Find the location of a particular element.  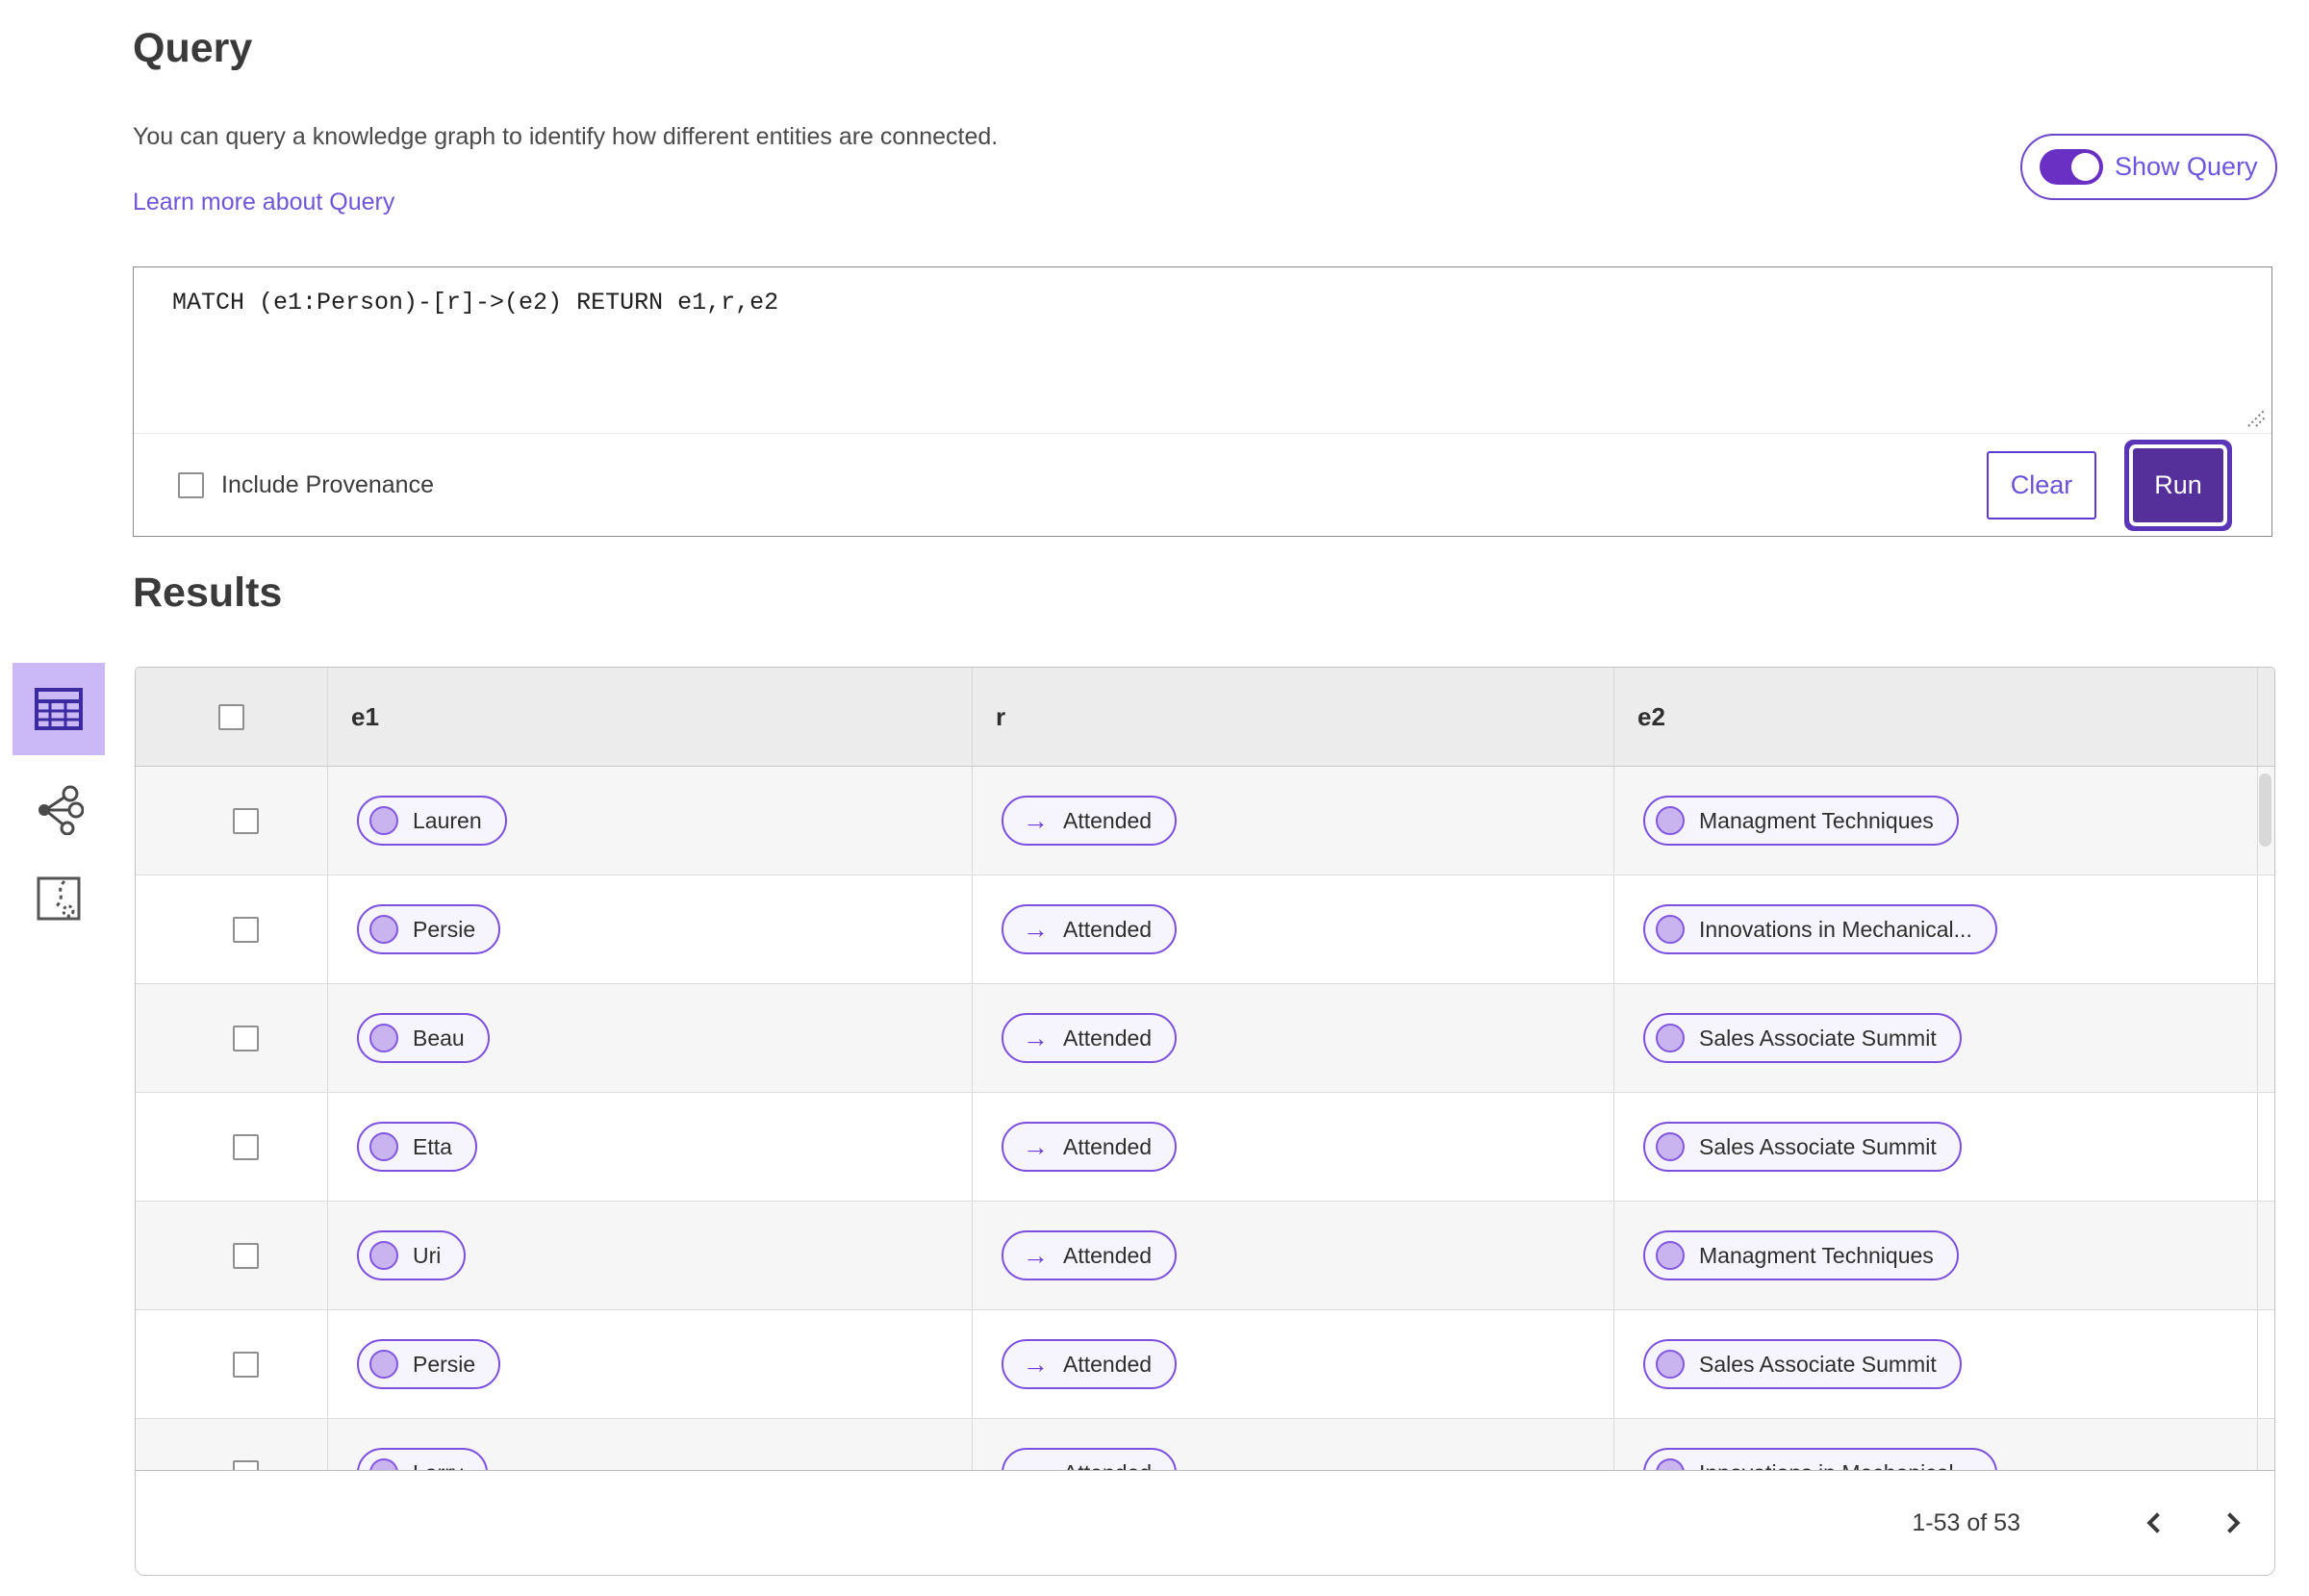

show-query-label: Show Query is located at coordinates (2186, 166).